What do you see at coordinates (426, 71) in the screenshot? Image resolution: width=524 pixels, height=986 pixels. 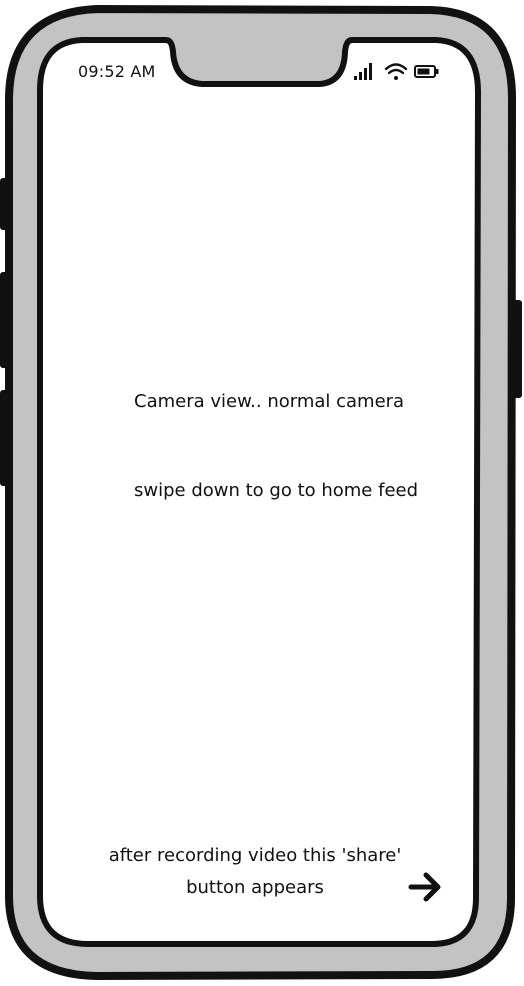 I see `battery-icon` at bounding box center [426, 71].